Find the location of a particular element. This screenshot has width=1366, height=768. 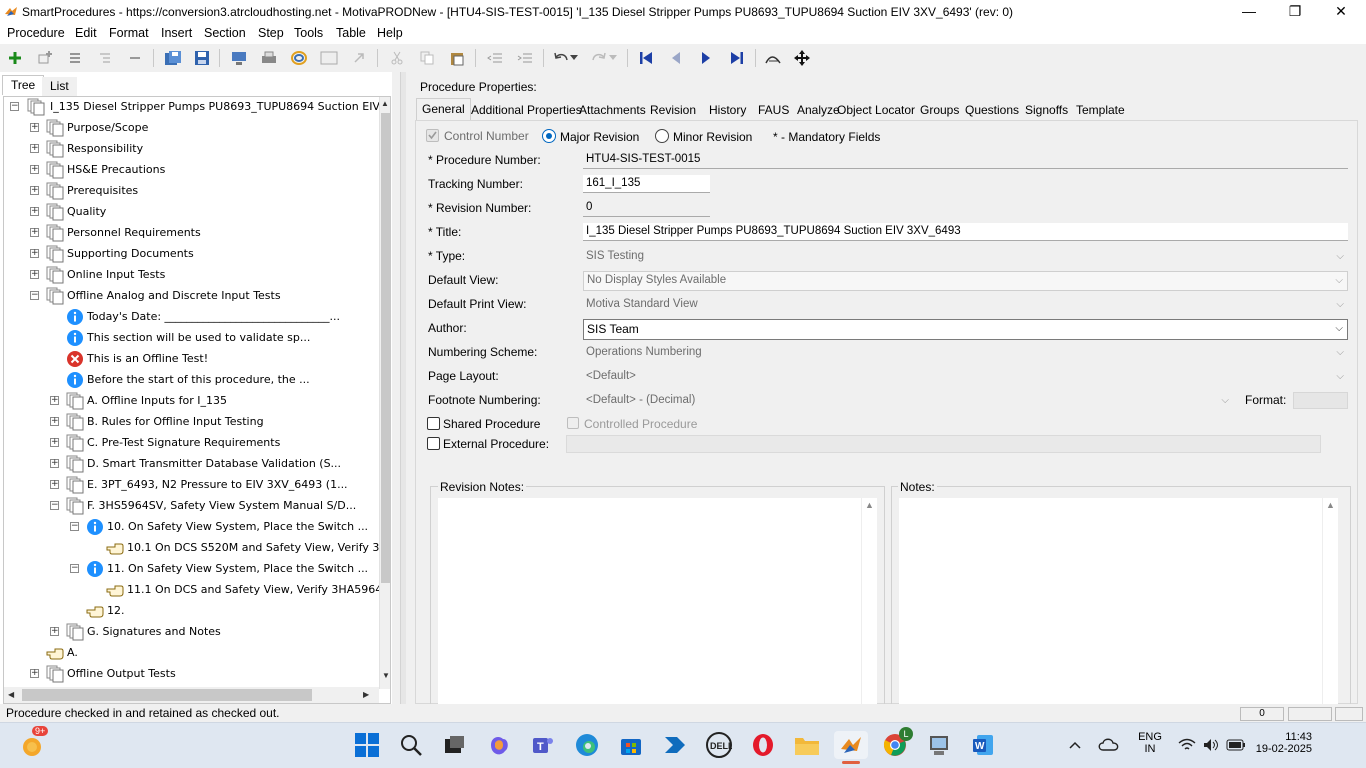

battery-icon is located at coordinates (1236, 745).